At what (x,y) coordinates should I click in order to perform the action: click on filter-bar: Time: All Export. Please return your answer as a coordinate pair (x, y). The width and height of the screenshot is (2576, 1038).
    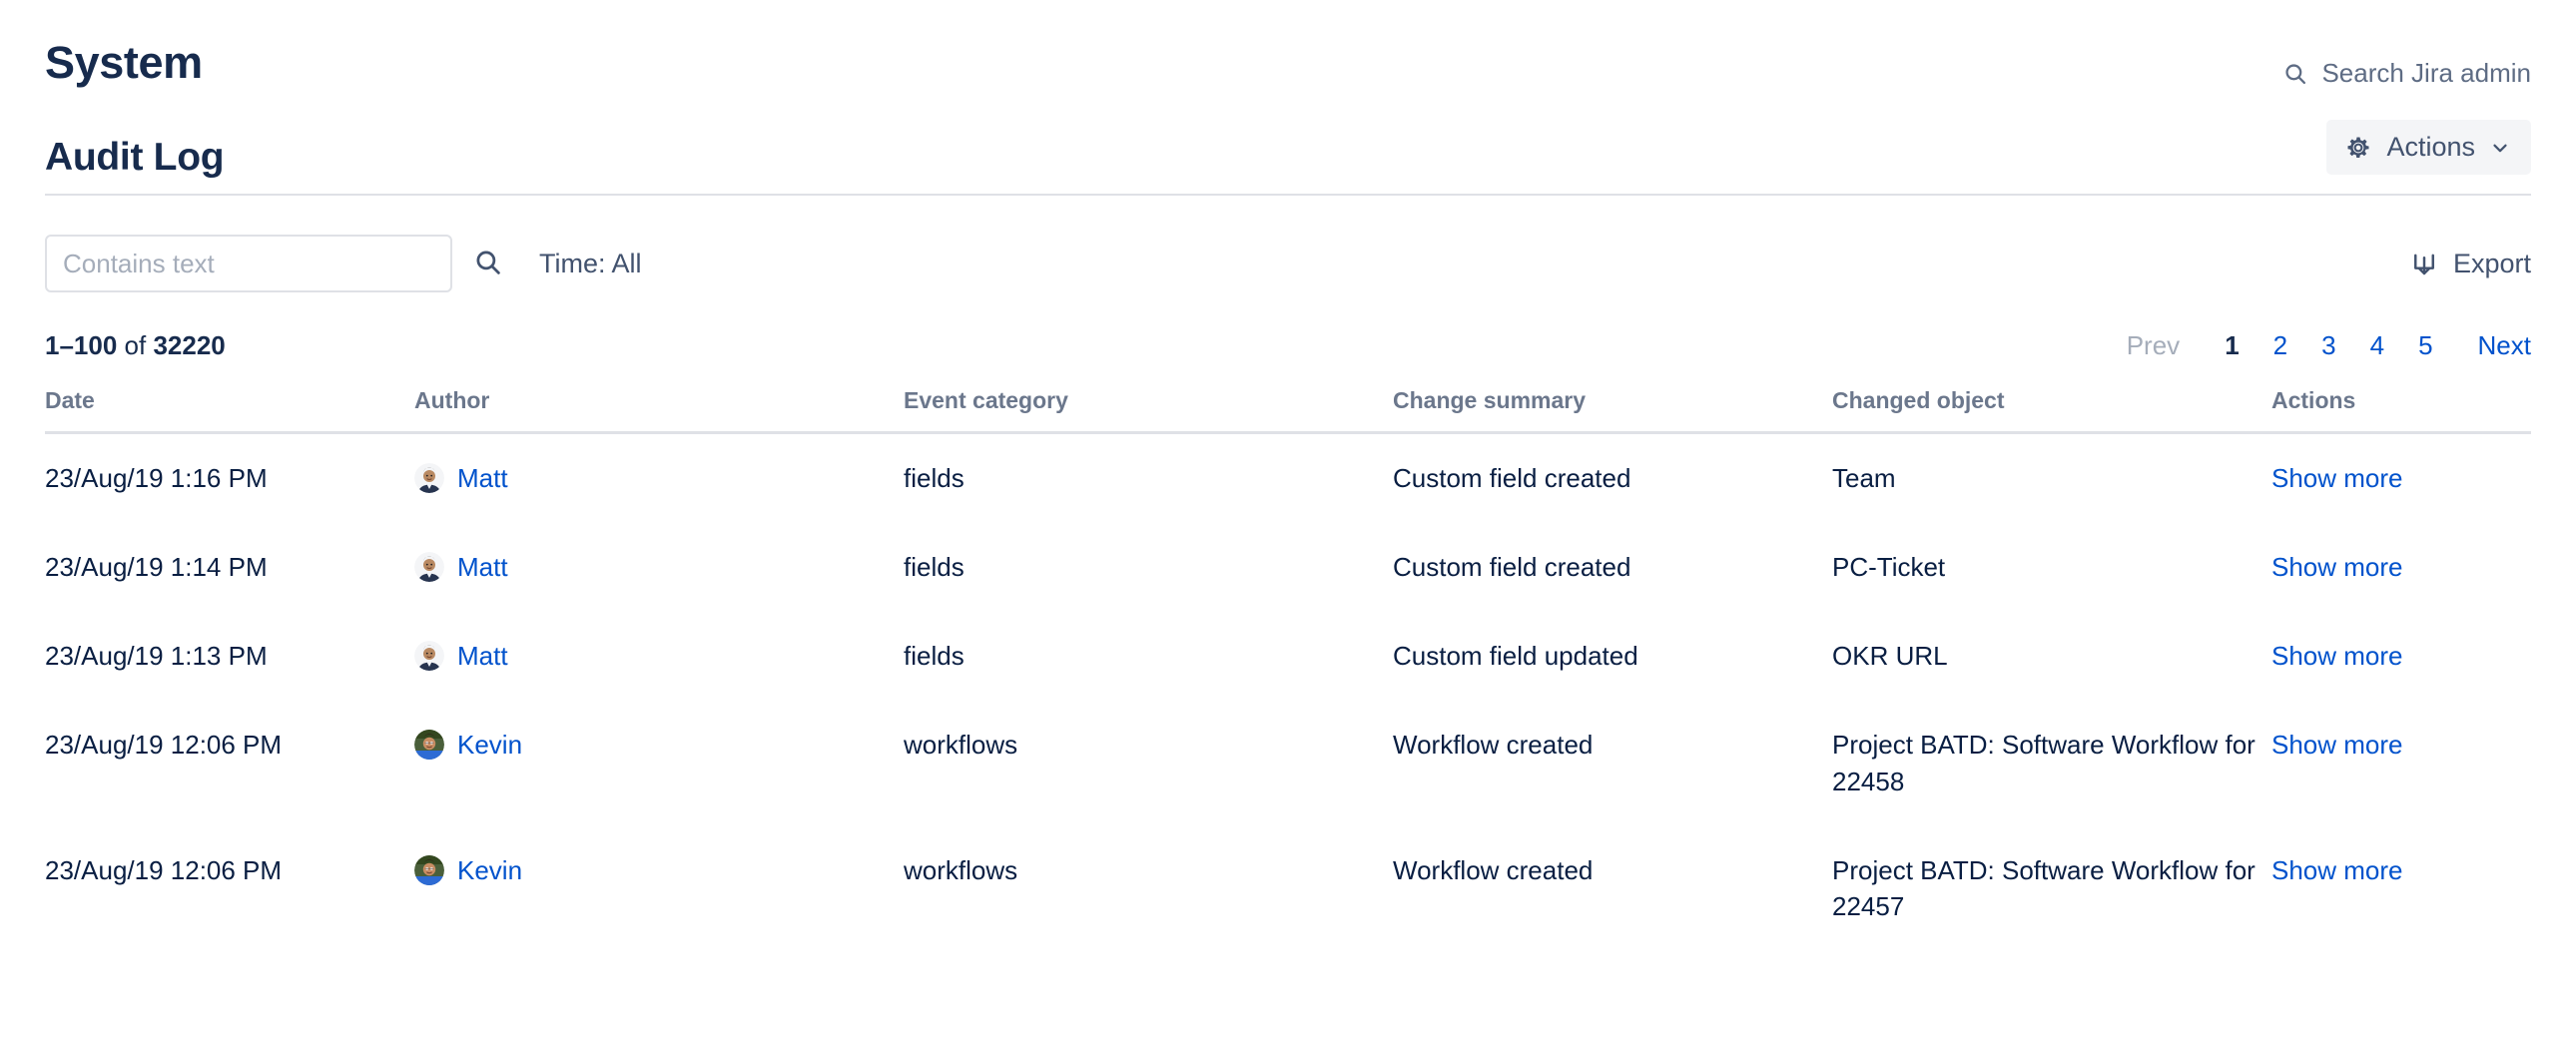
    Looking at the image, I should click on (1288, 263).